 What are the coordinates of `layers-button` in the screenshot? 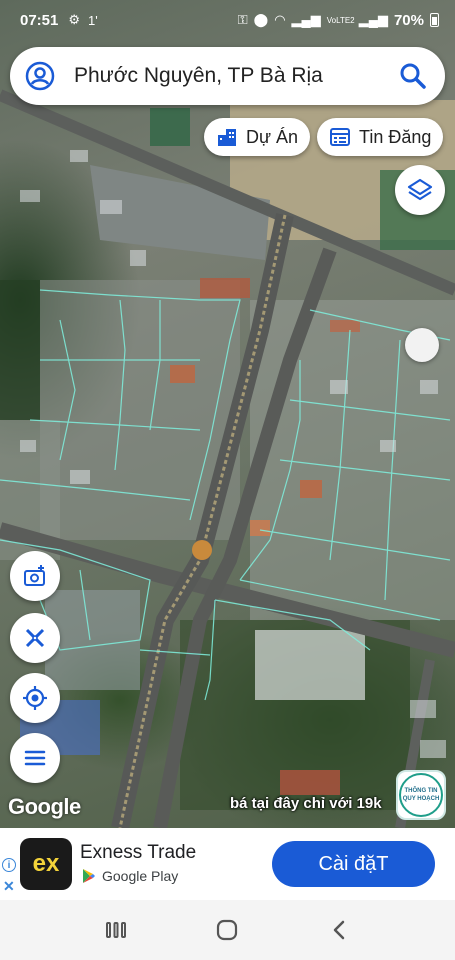 It's located at (420, 190).